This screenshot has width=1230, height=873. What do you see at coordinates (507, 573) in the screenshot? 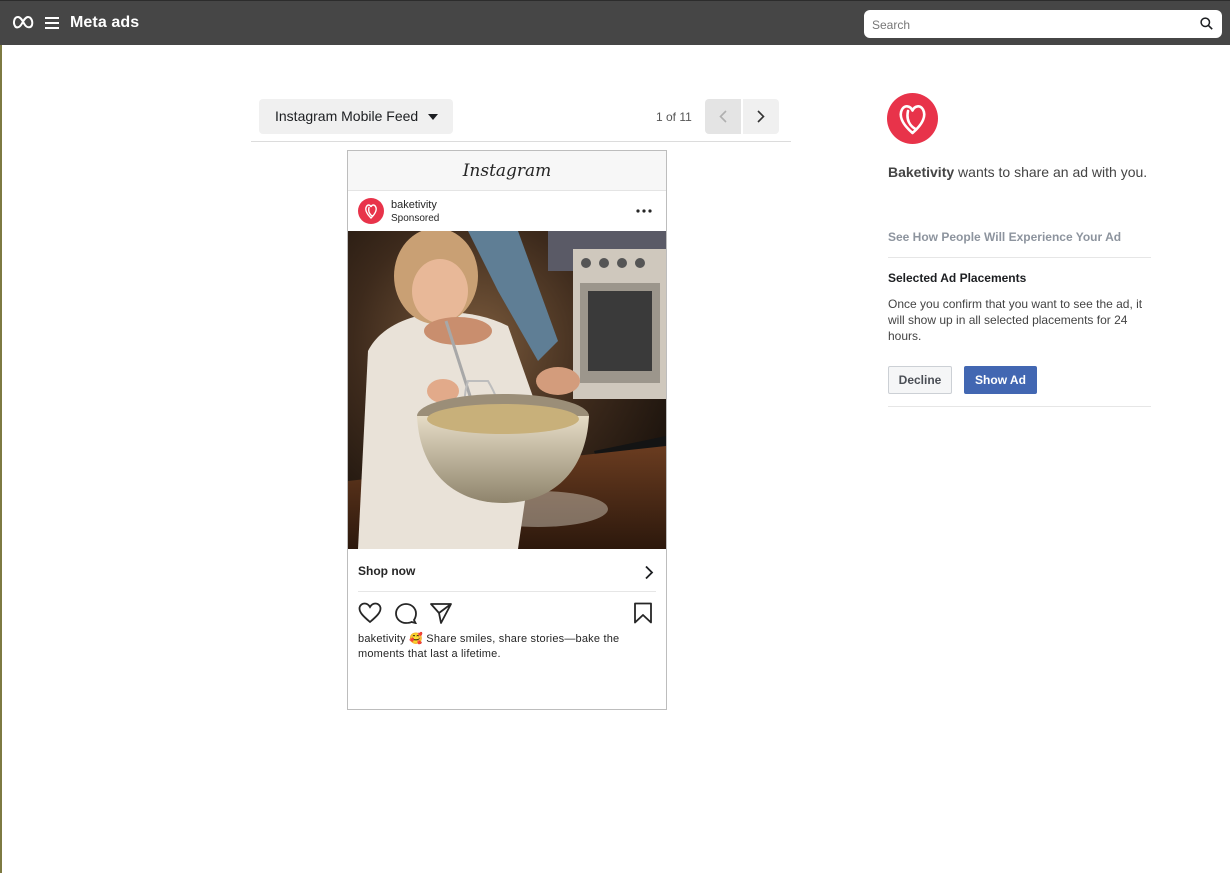
I see `cta-row: Shop now` at bounding box center [507, 573].